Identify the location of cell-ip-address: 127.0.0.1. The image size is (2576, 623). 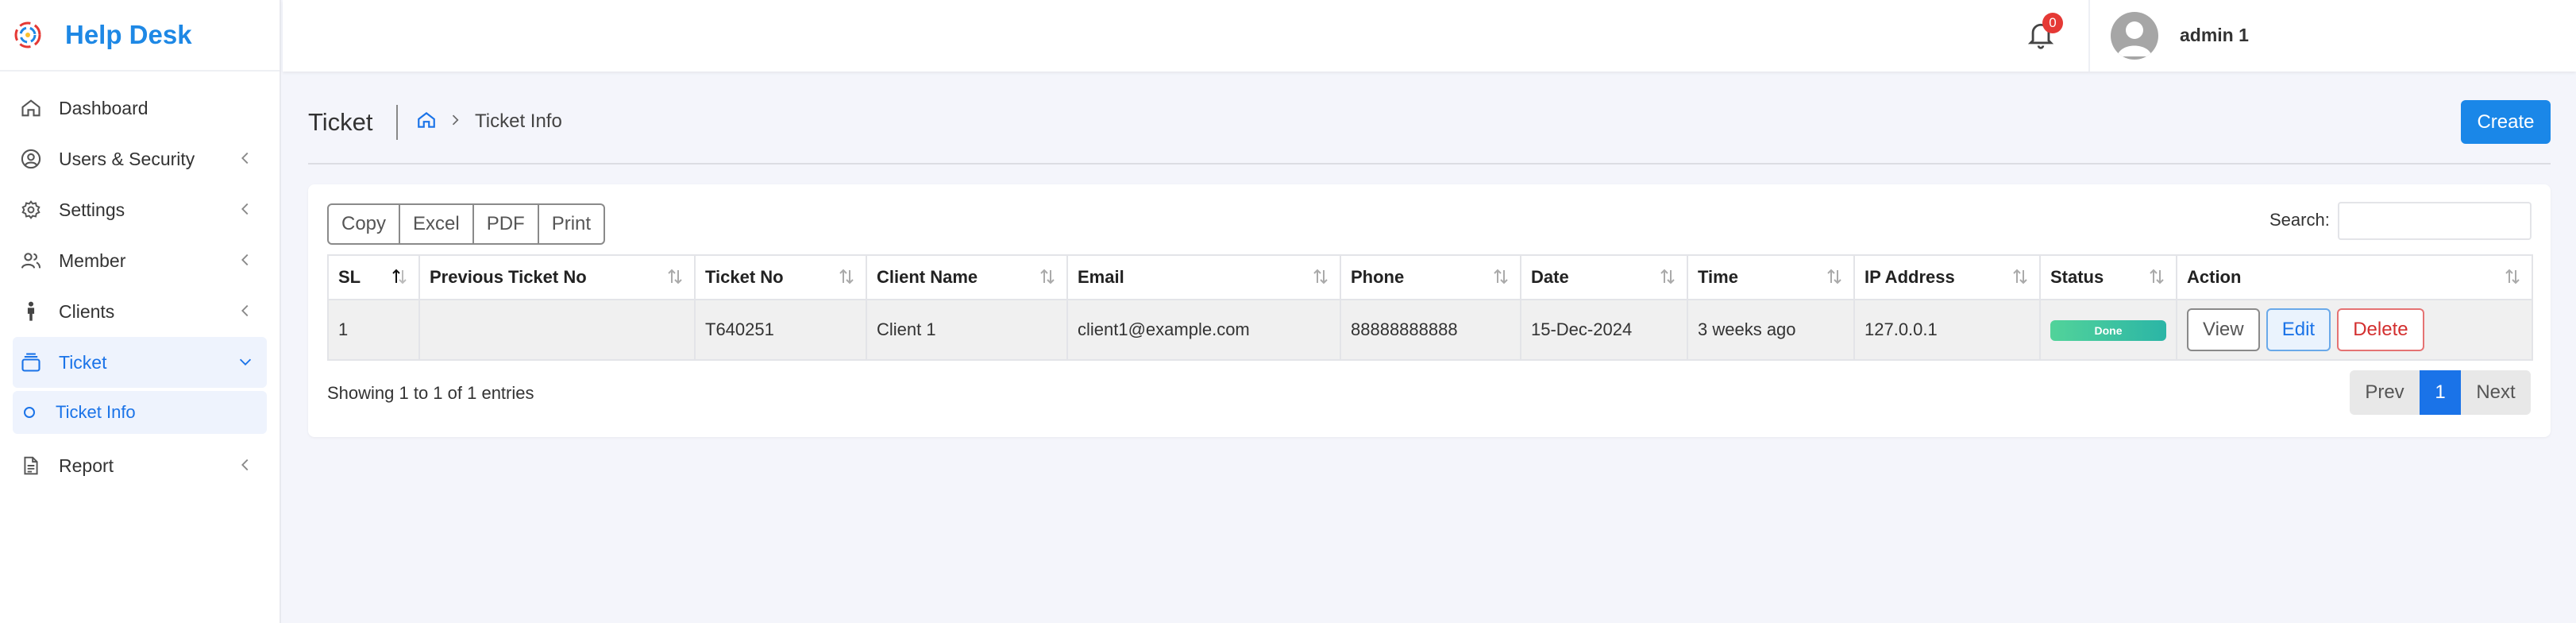
(1947, 330).